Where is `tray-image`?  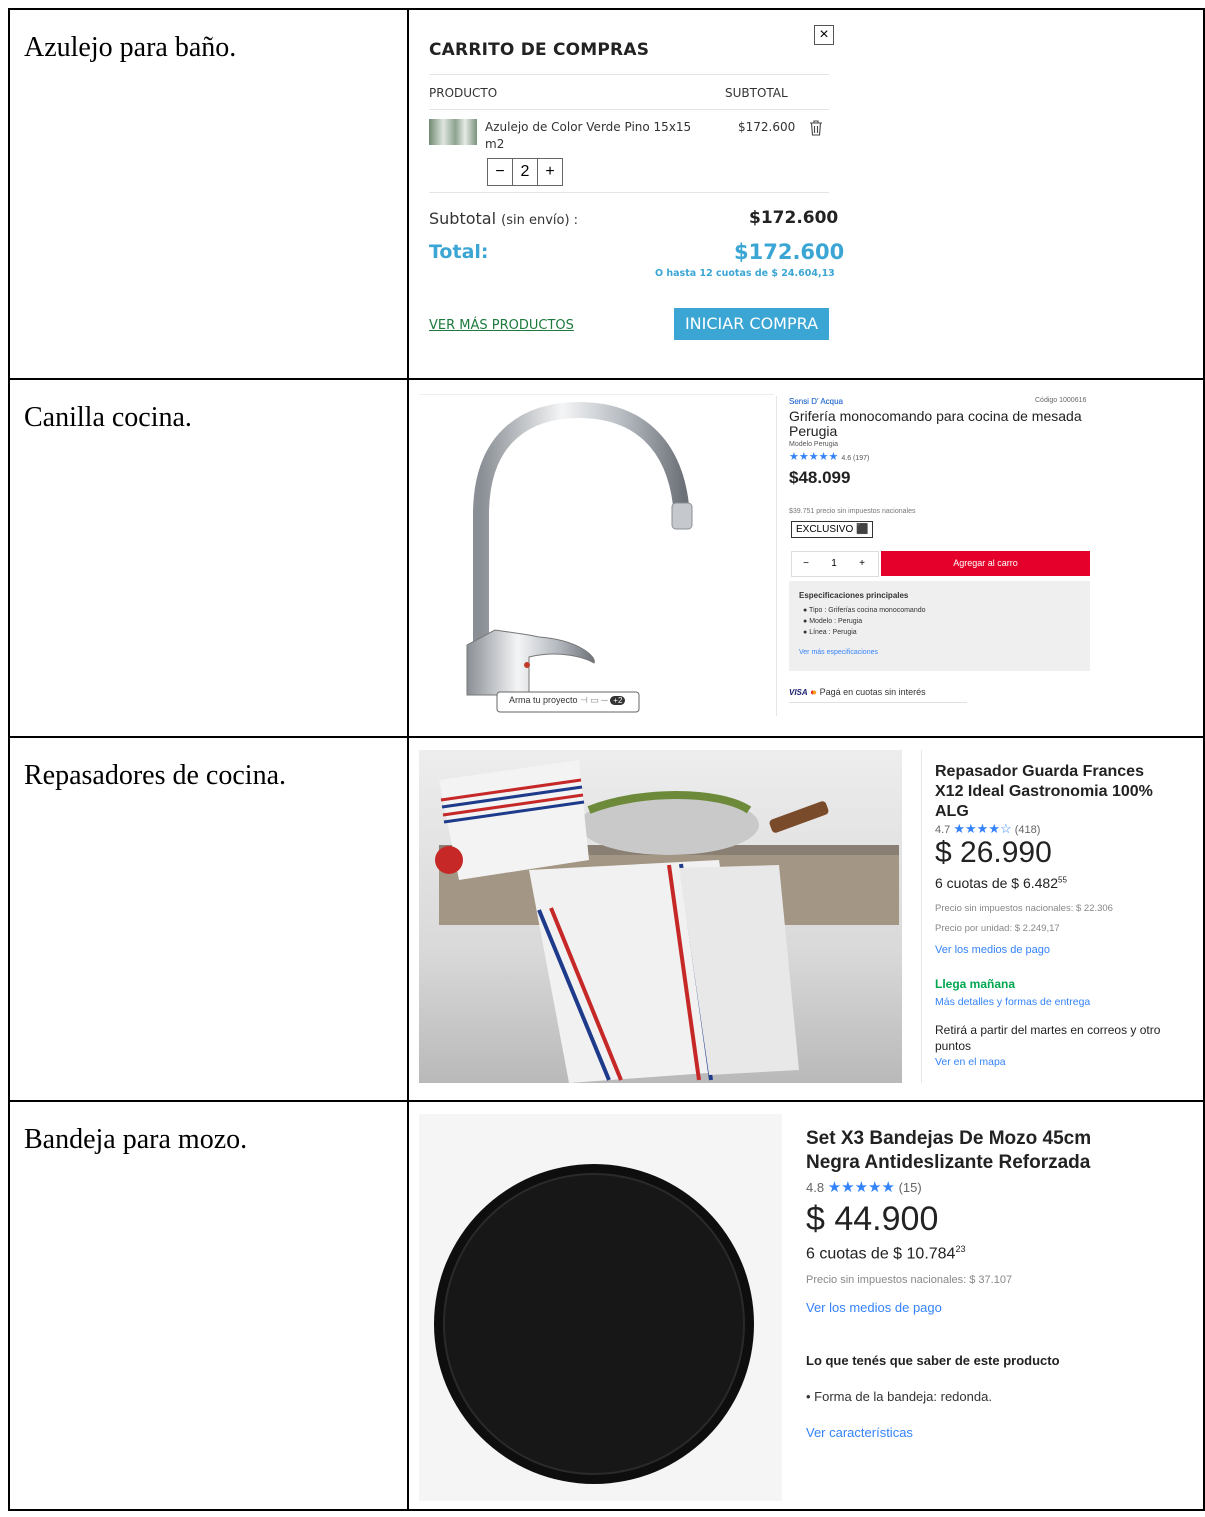 tray-image is located at coordinates (600, 1307).